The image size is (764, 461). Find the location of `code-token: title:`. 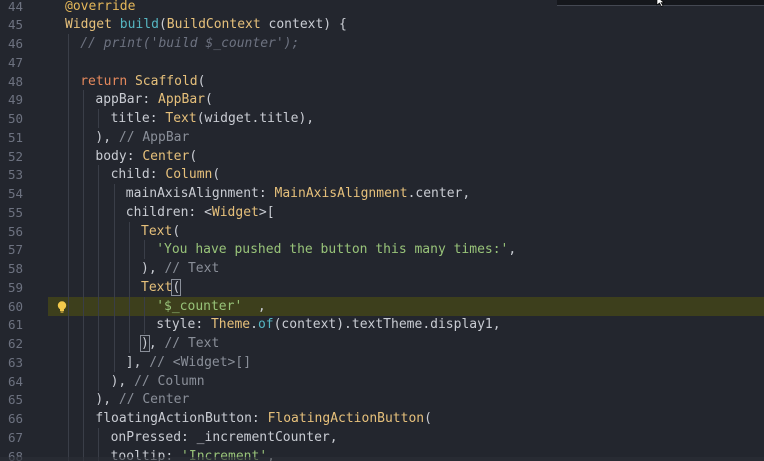

code-token: title: is located at coordinates (138, 118).